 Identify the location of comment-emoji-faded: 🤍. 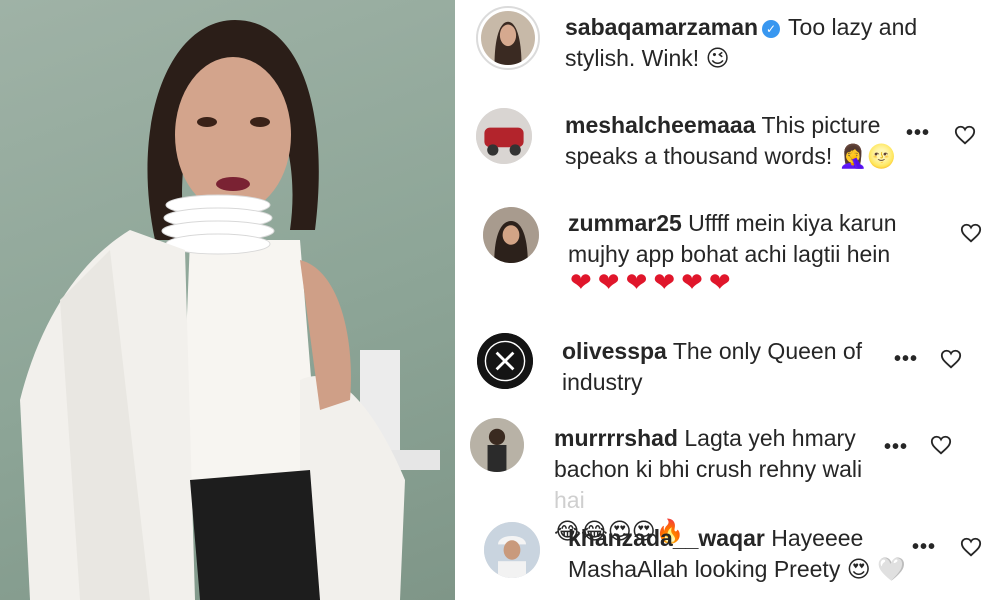
(891, 570).